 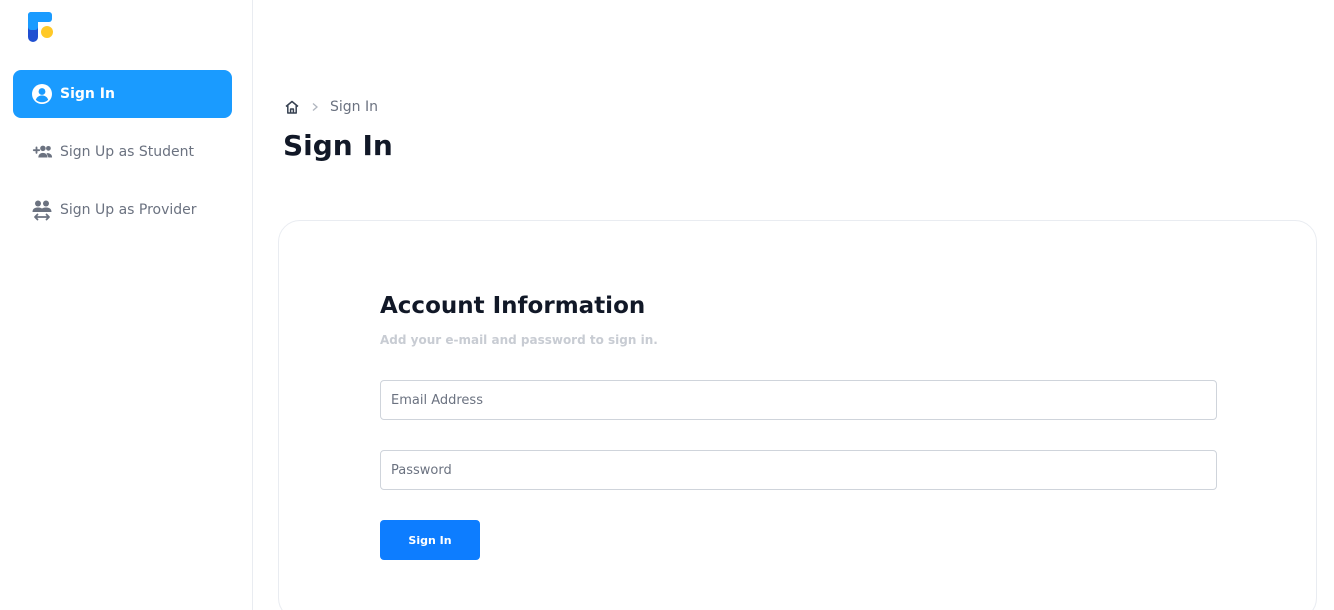 I want to click on home-icon, so click(x=292, y=107).